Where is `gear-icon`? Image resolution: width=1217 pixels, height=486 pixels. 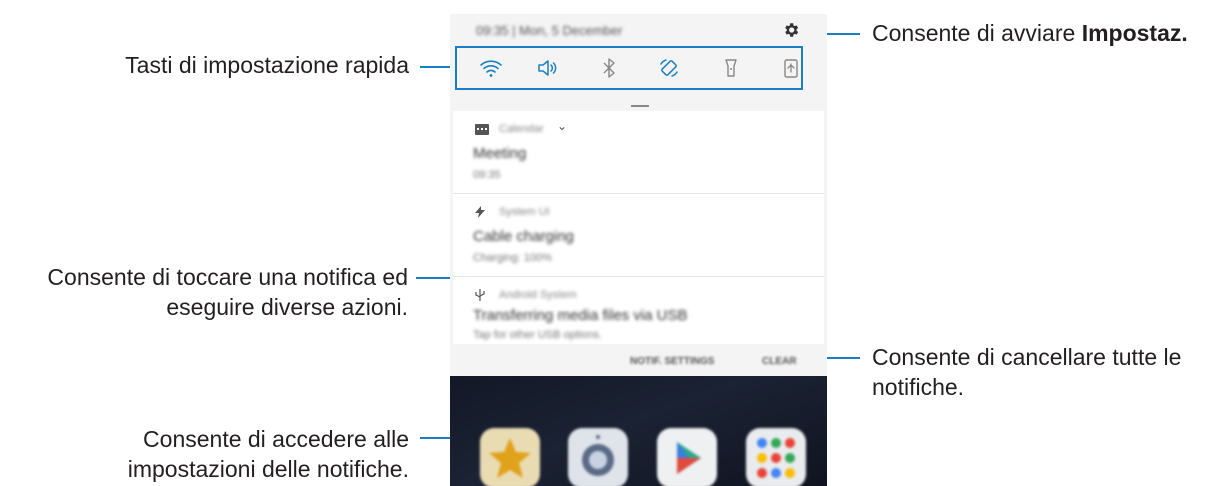
gear-icon is located at coordinates (791, 30).